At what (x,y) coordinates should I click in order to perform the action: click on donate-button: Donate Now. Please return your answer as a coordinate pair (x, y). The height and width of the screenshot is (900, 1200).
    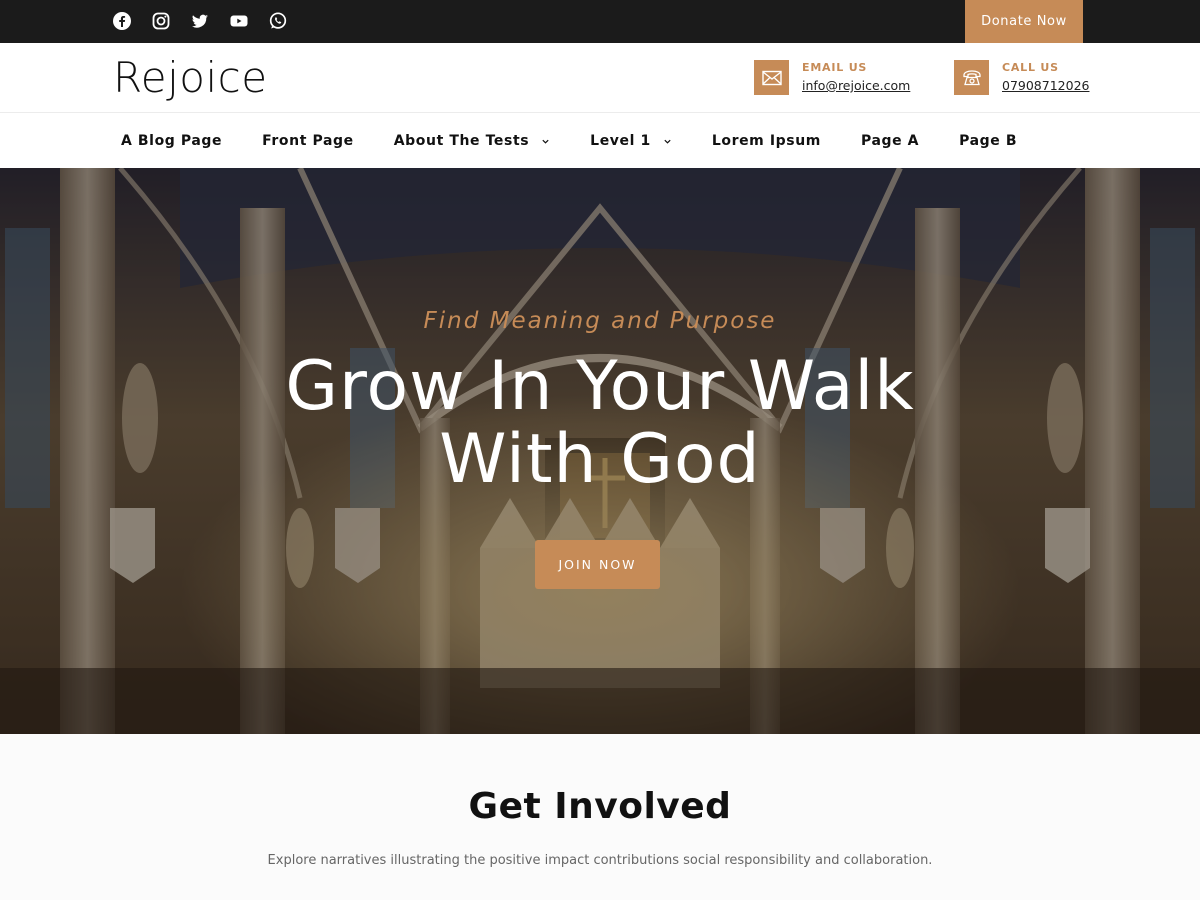
    Looking at the image, I should click on (1024, 21).